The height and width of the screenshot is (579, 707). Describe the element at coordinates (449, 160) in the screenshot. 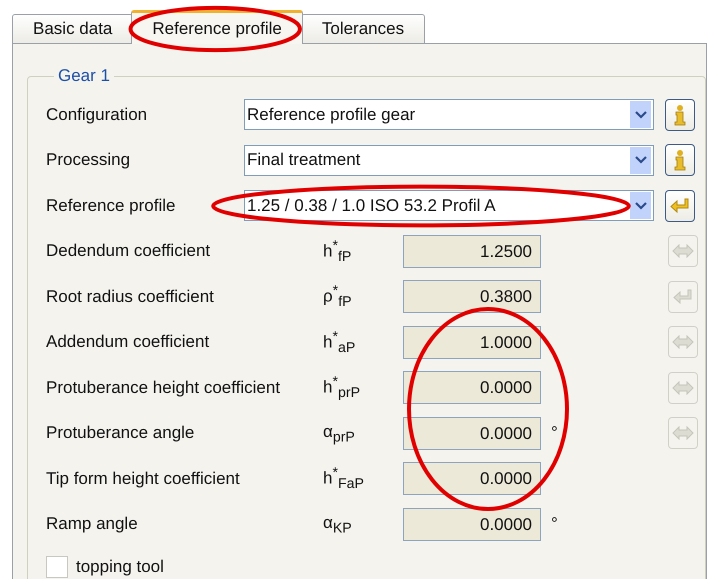

I see `dropdown: Final treatment` at that location.